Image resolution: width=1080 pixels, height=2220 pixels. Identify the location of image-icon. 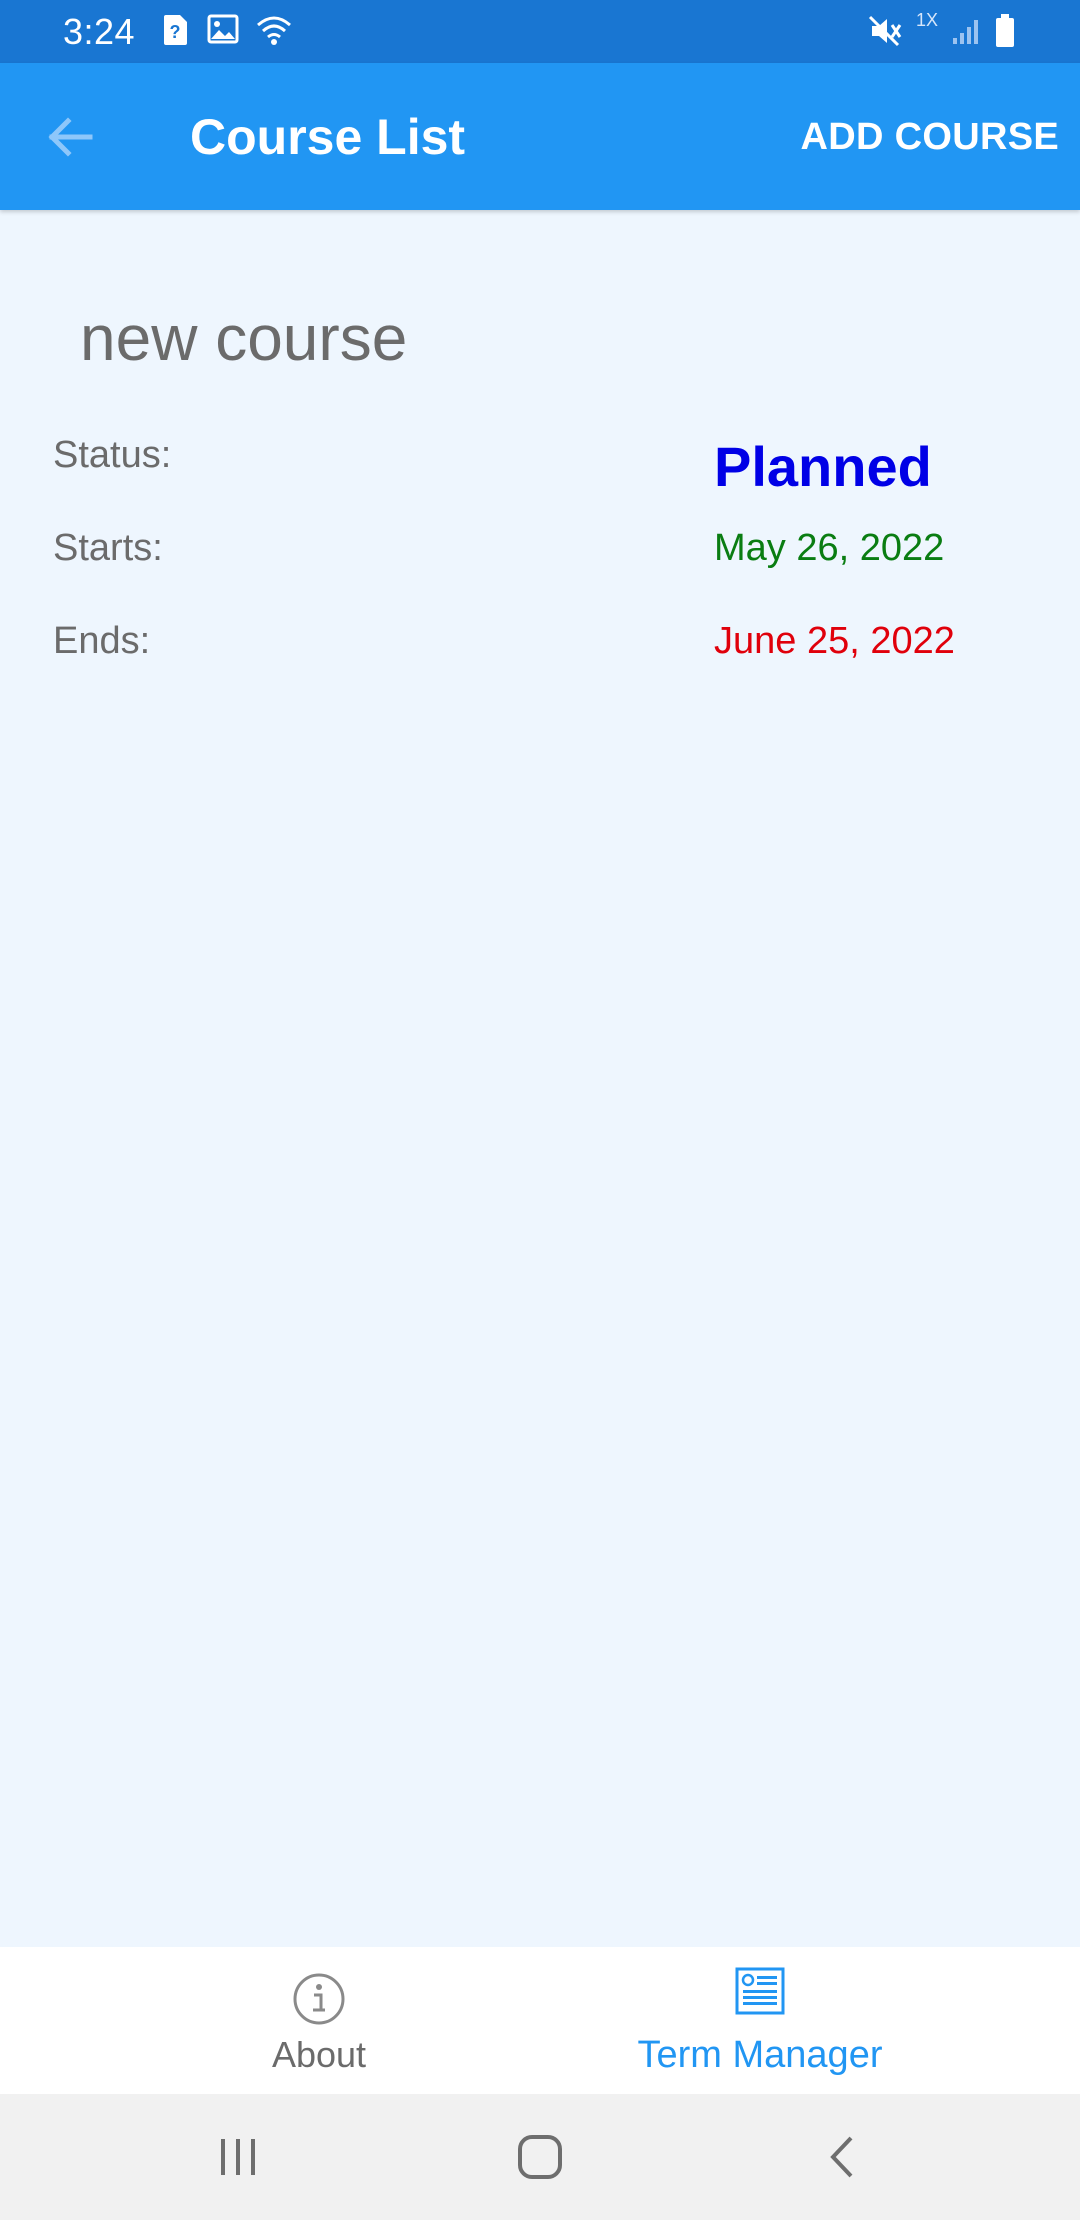
(223, 31).